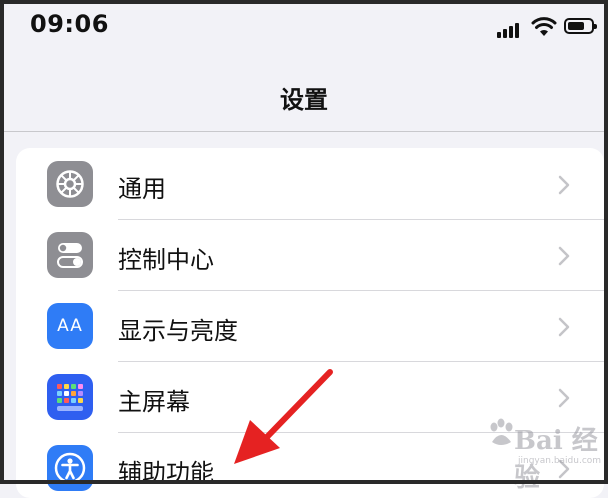 The width and height of the screenshot is (608, 498). What do you see at coordinates (501, 431) in the screenshot?
I see `paw-logo-icon` at bounding box center [501, 431].